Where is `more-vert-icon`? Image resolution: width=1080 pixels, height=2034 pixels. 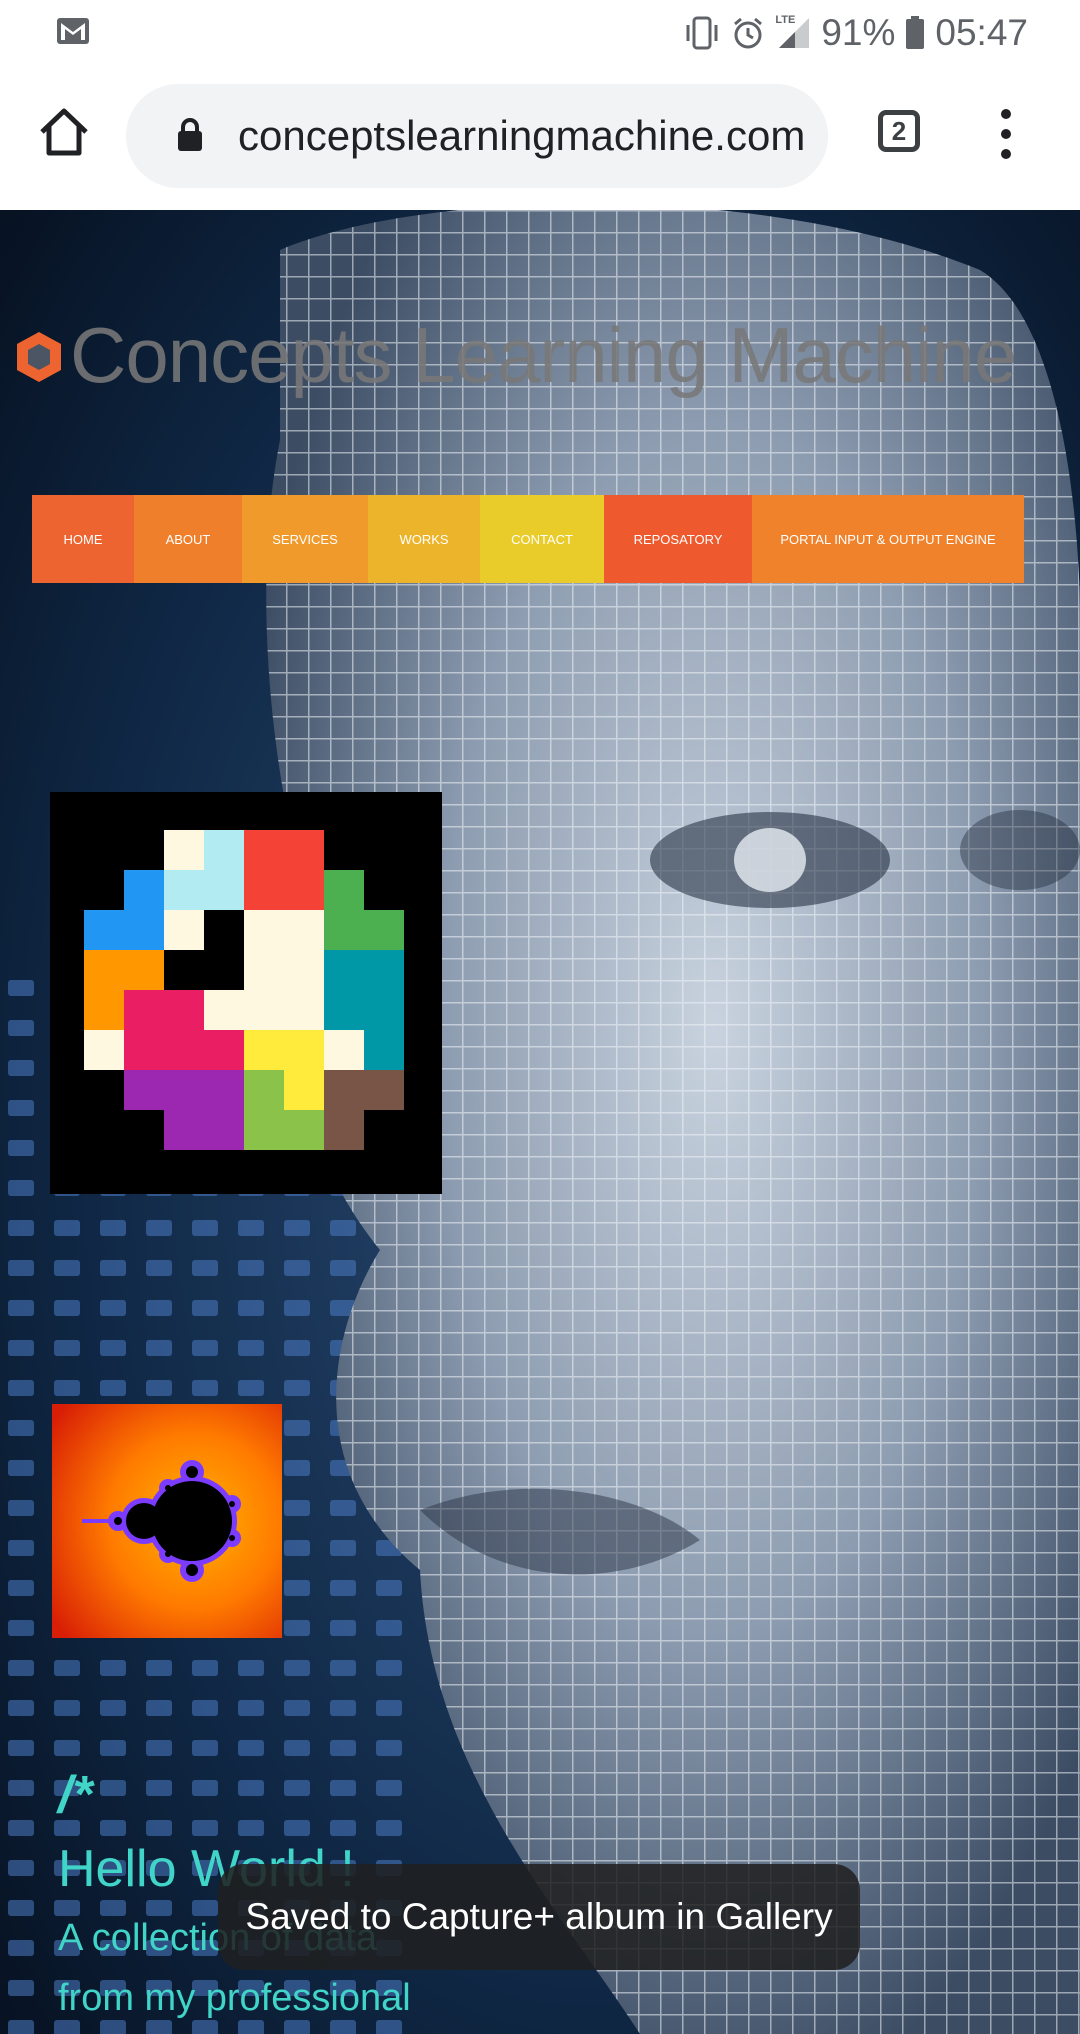
more-vert-icon is located at coordinates (1006, 134).